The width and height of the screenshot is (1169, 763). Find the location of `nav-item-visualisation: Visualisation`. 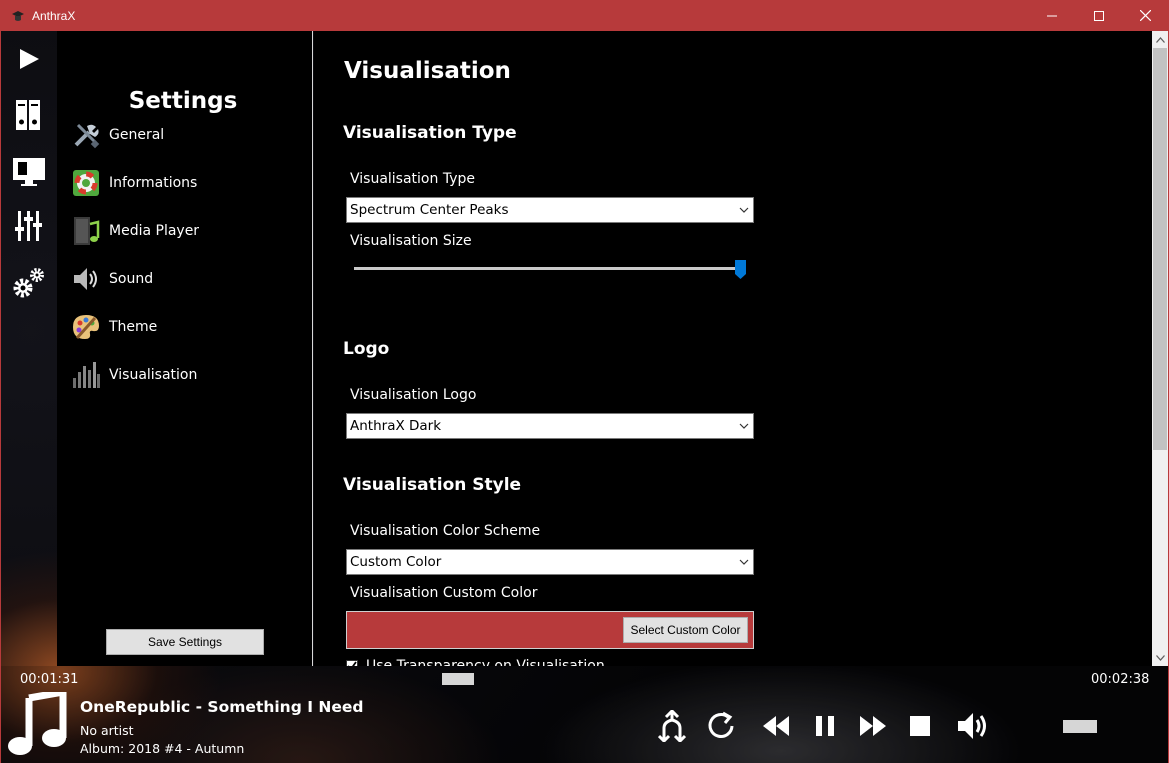

nav-item-visualisation: Visualisation is located at coordinates (186, 375).